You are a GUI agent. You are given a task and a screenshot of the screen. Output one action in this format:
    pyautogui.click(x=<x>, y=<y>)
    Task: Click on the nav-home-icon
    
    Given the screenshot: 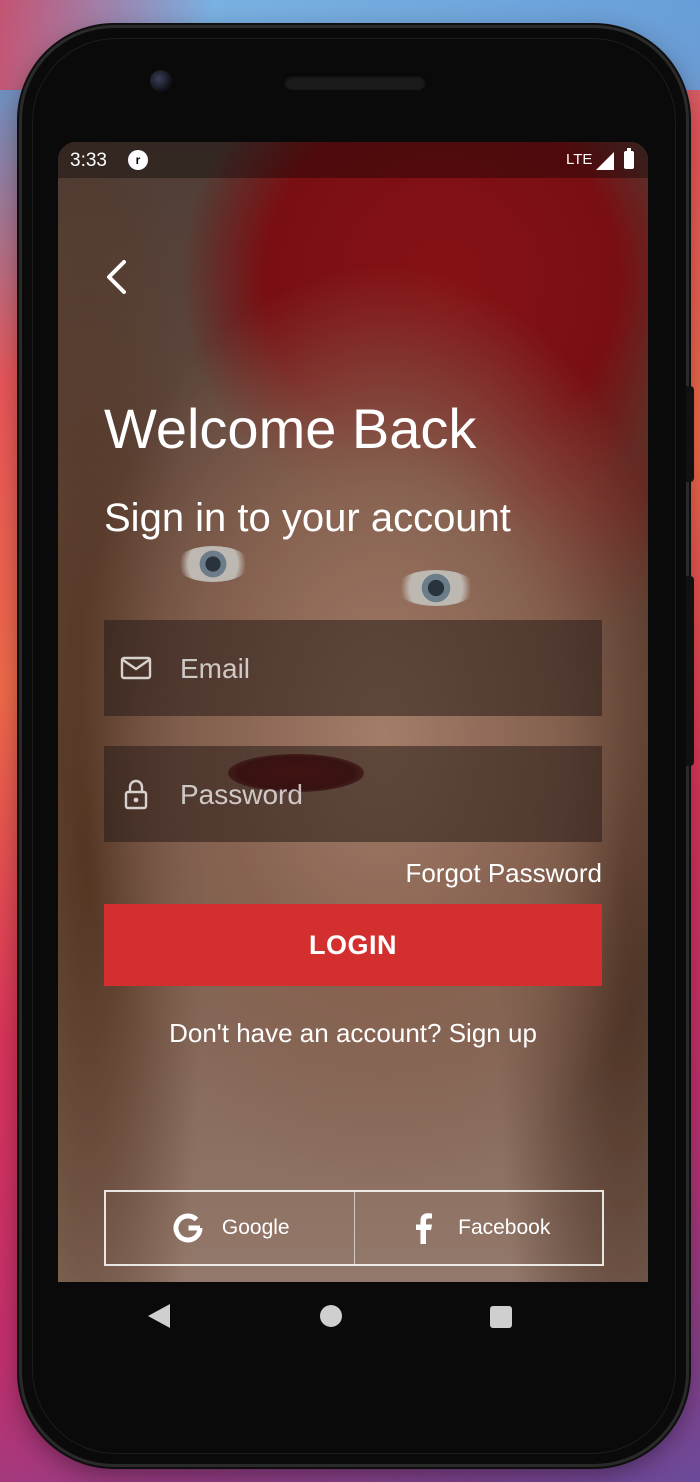 What is the action you would take?
    pyautogui.click(x=331, y=1316)
    